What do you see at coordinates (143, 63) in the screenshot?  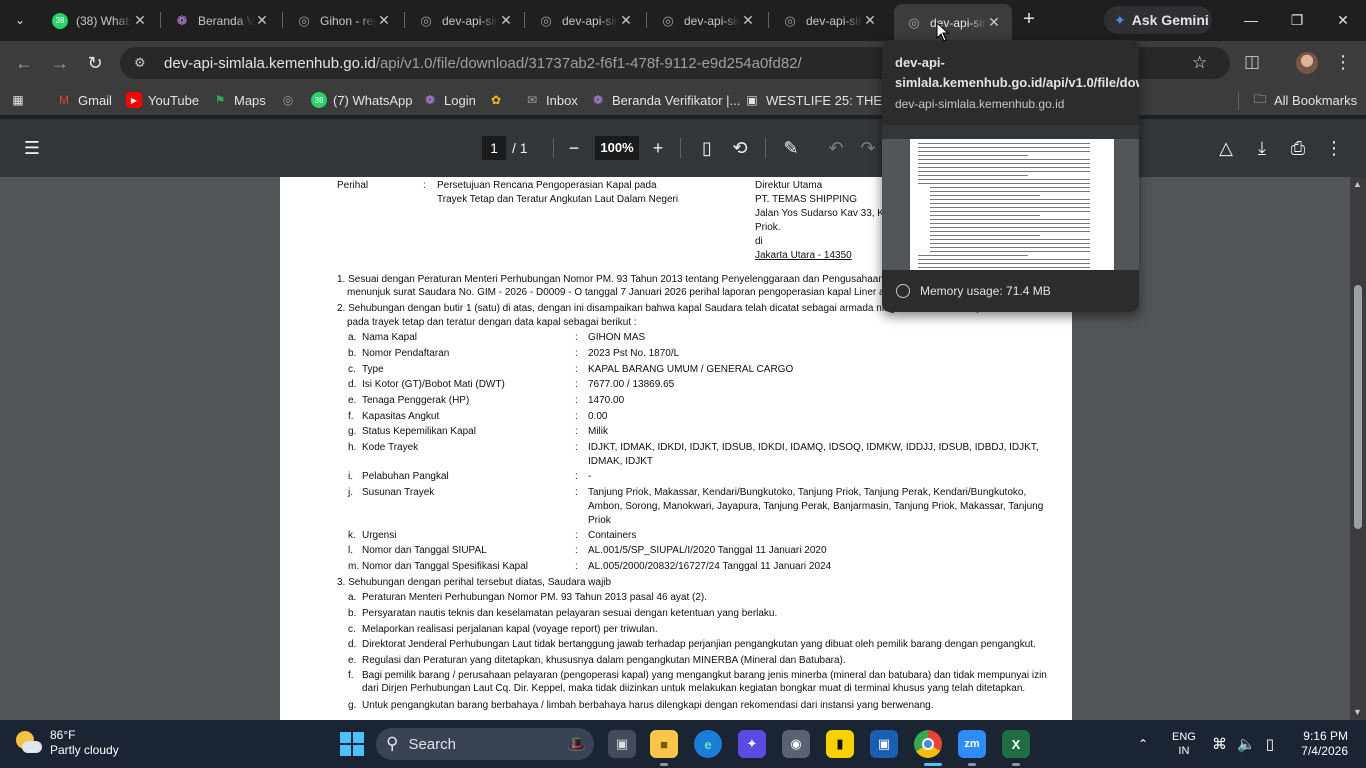 I see `site-info-icon: ⚙` at bounding box center [143, 63].